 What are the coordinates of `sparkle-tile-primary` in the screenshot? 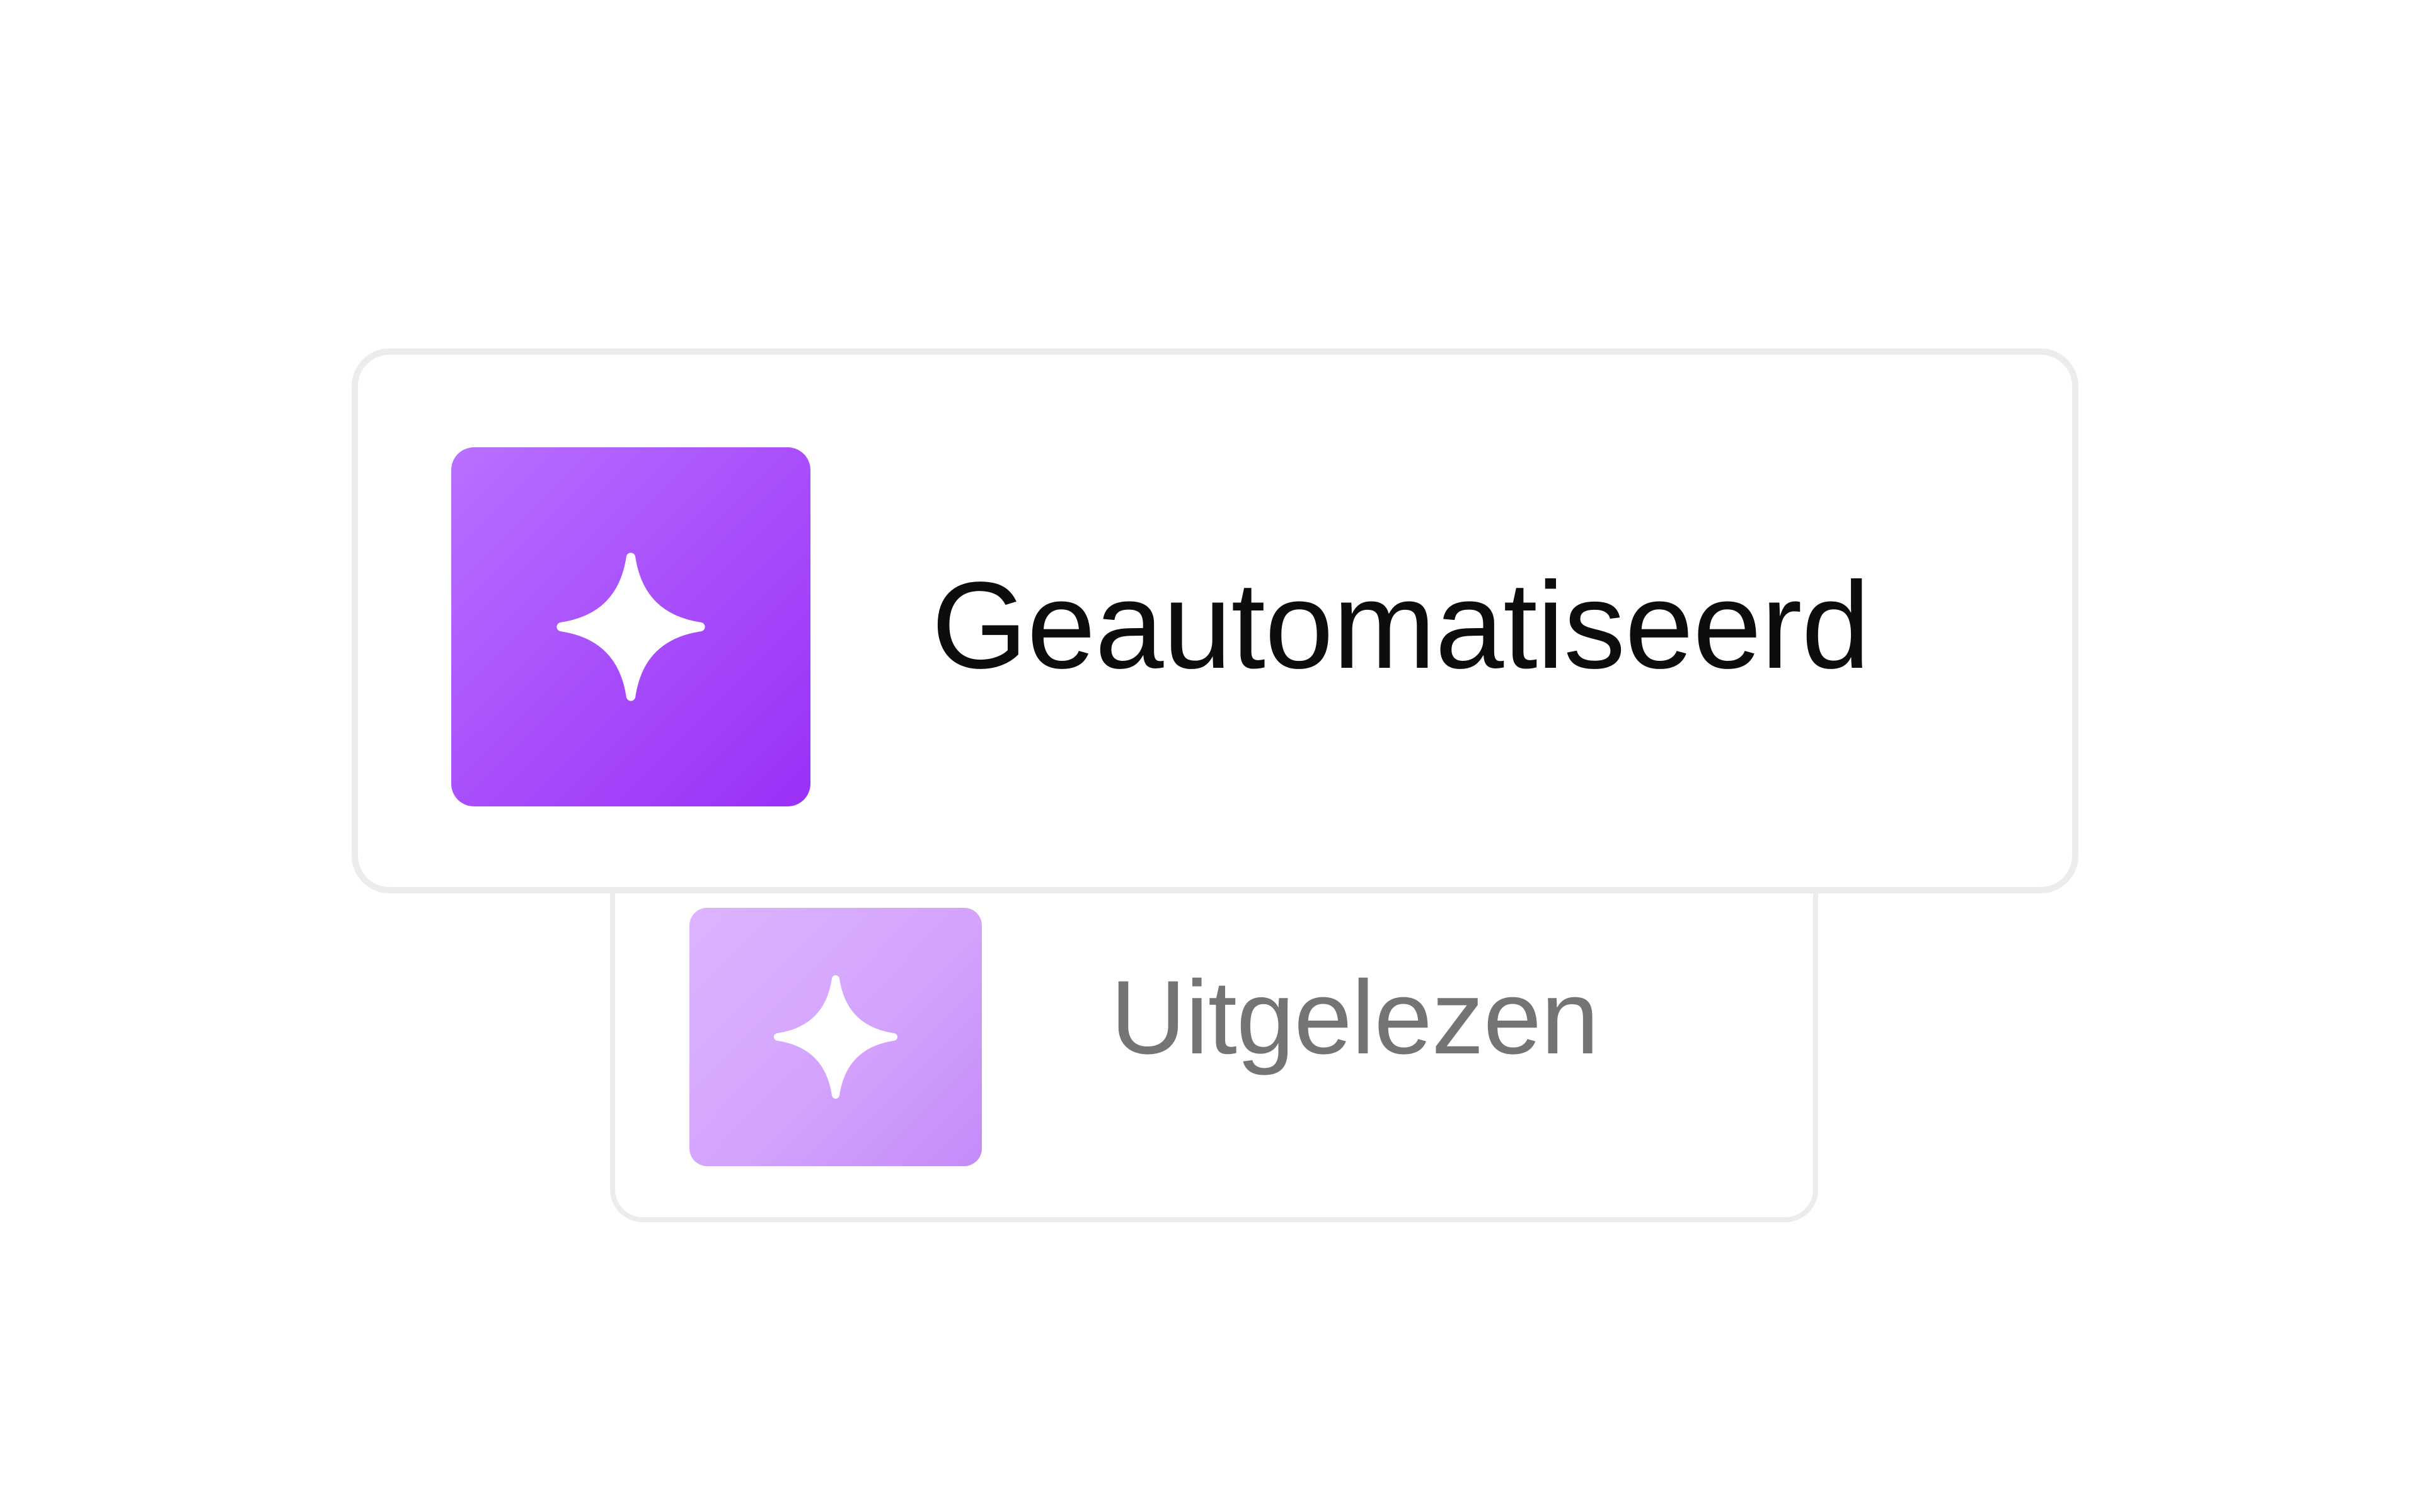 It's located at (630, 626).